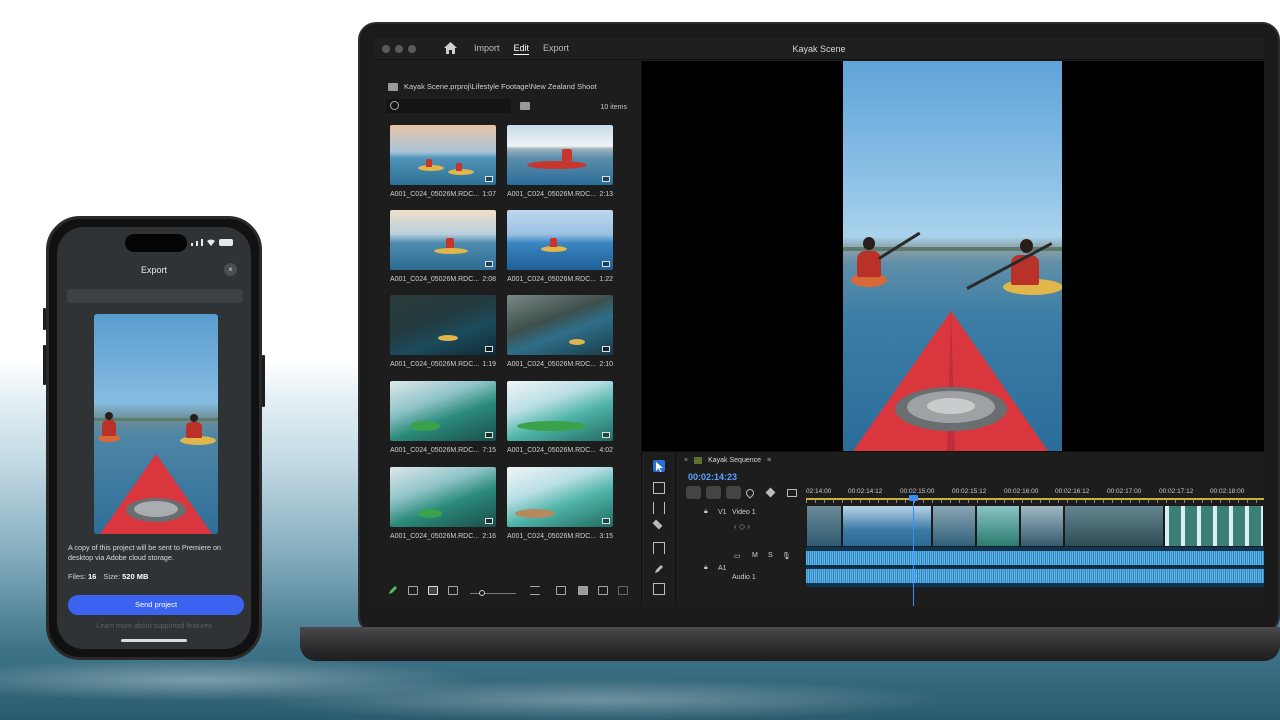 Image resolution: width=1280 pixels, height=720 pixels. I want to click on size-value: 520 MB, so click(135, 576).